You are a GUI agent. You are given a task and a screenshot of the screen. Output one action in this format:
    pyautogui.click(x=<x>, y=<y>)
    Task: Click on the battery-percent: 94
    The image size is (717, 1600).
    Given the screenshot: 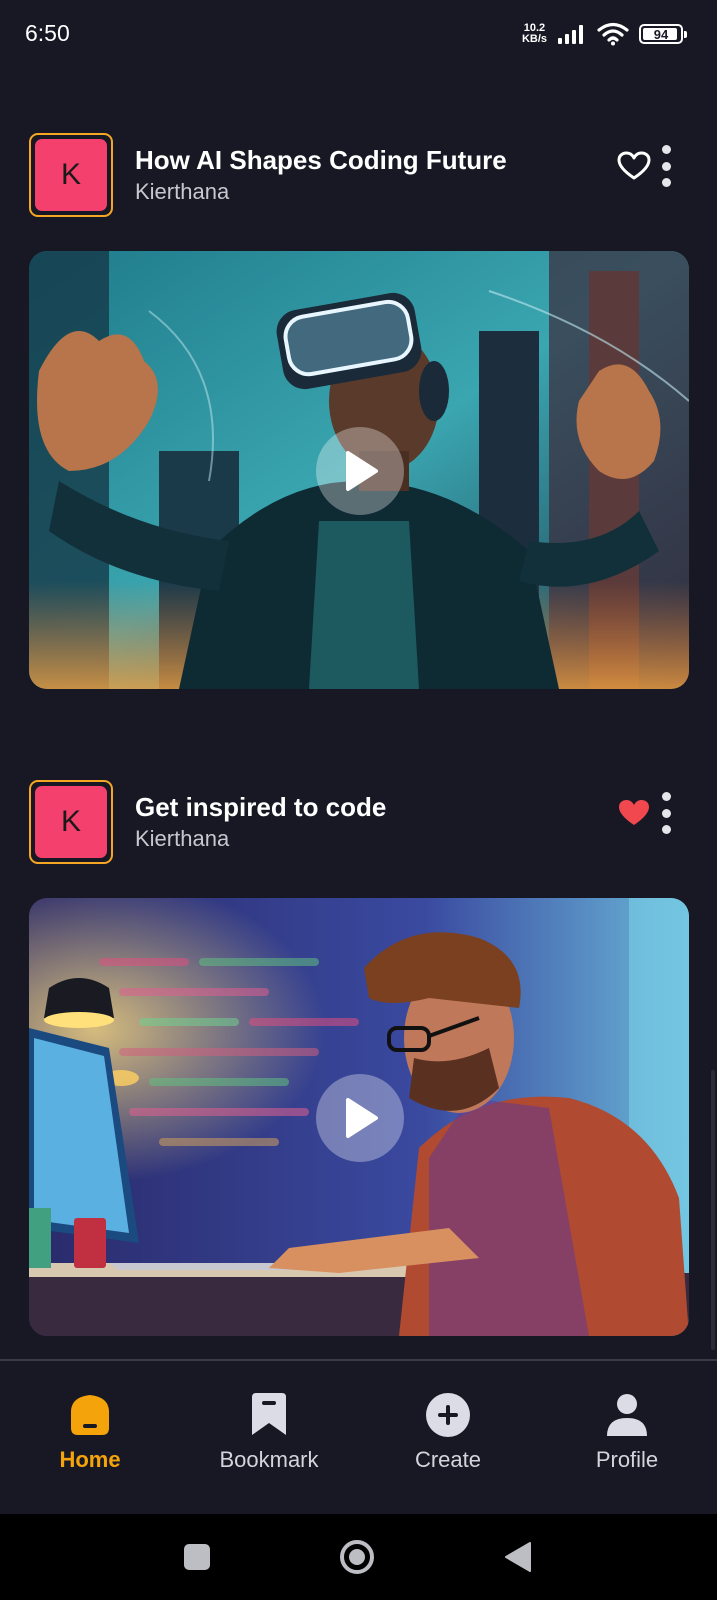 What is the action you would take?
    pyautogui.click(x=661, y=34)
    